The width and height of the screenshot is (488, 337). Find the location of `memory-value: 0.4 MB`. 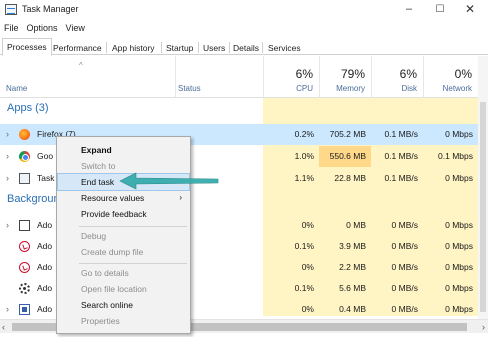

memory-value: 0.4 MB is located at coordinates (352, 309).